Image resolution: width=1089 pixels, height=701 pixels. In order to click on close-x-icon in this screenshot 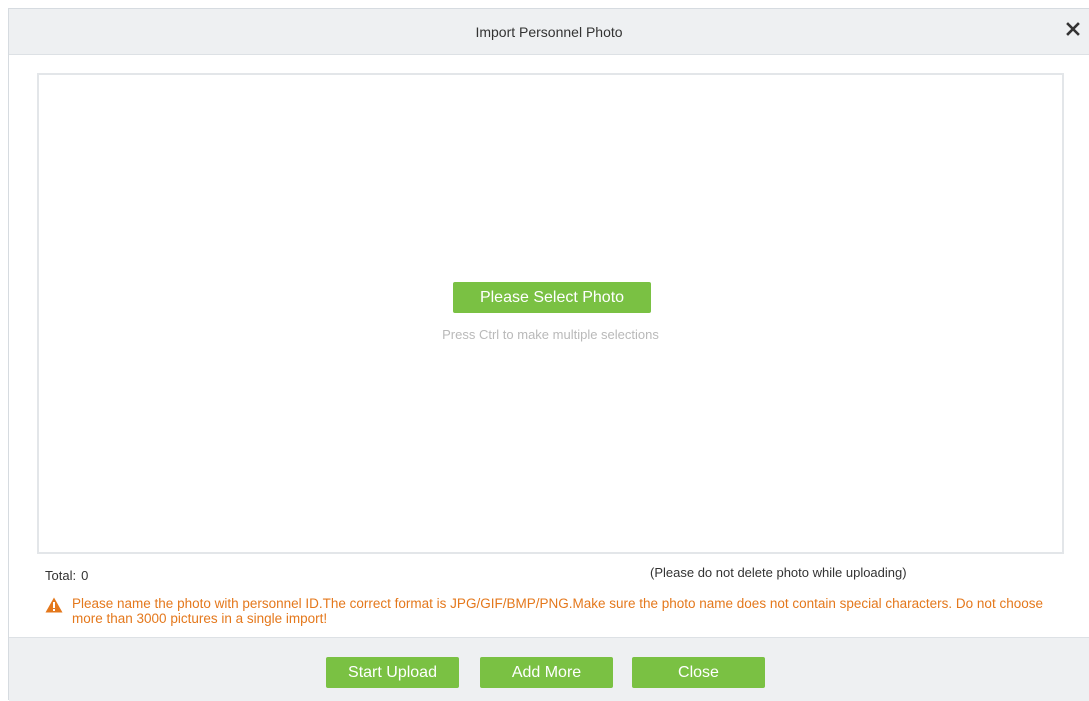, I will do `click(1073, 29)`.